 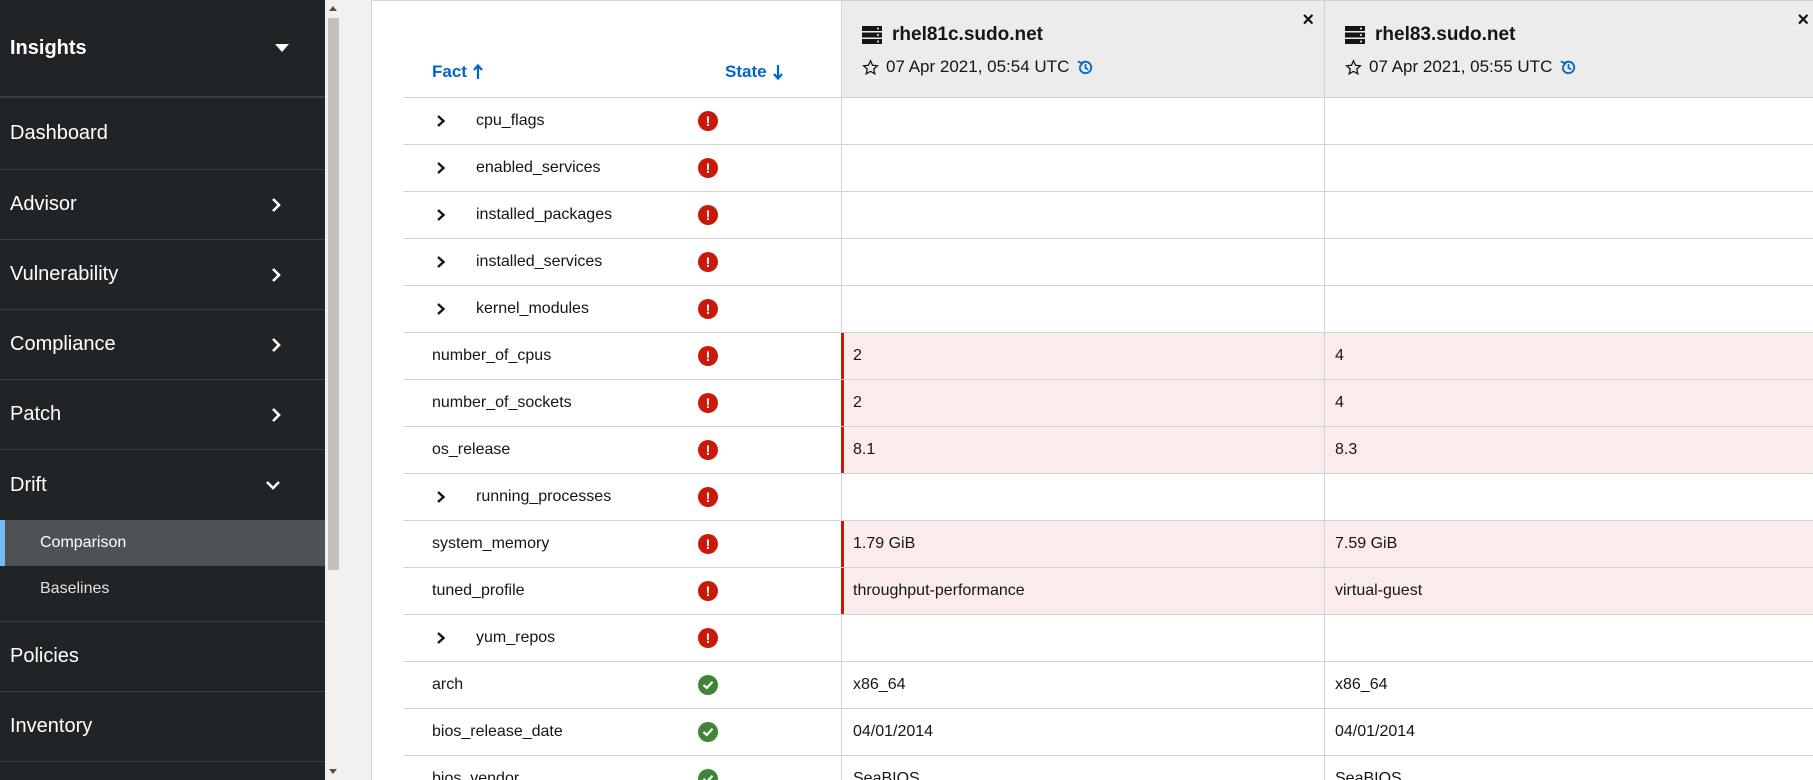 What do you see at coordinates (1568, 685) in the screenshot?
I see `value-cell-system-2: x86_64` at bounding box center [1568, 685].